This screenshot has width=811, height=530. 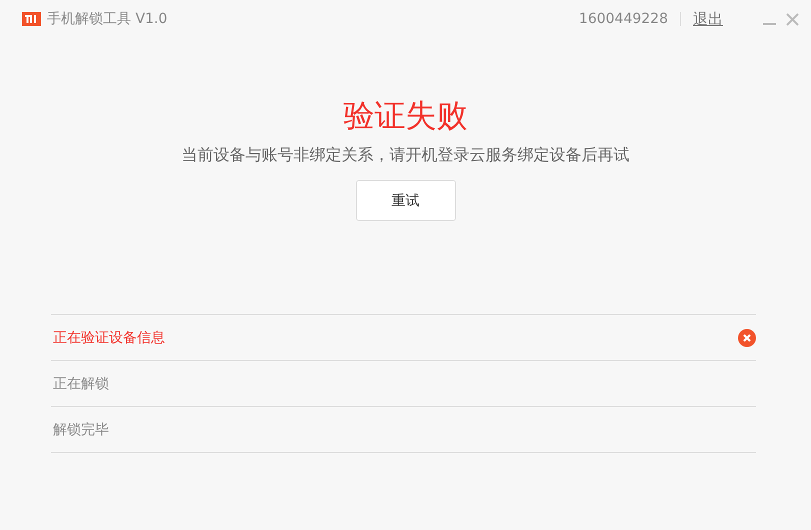 I want to click on step-label: 解锁完毕, so click(x=81, y=429).